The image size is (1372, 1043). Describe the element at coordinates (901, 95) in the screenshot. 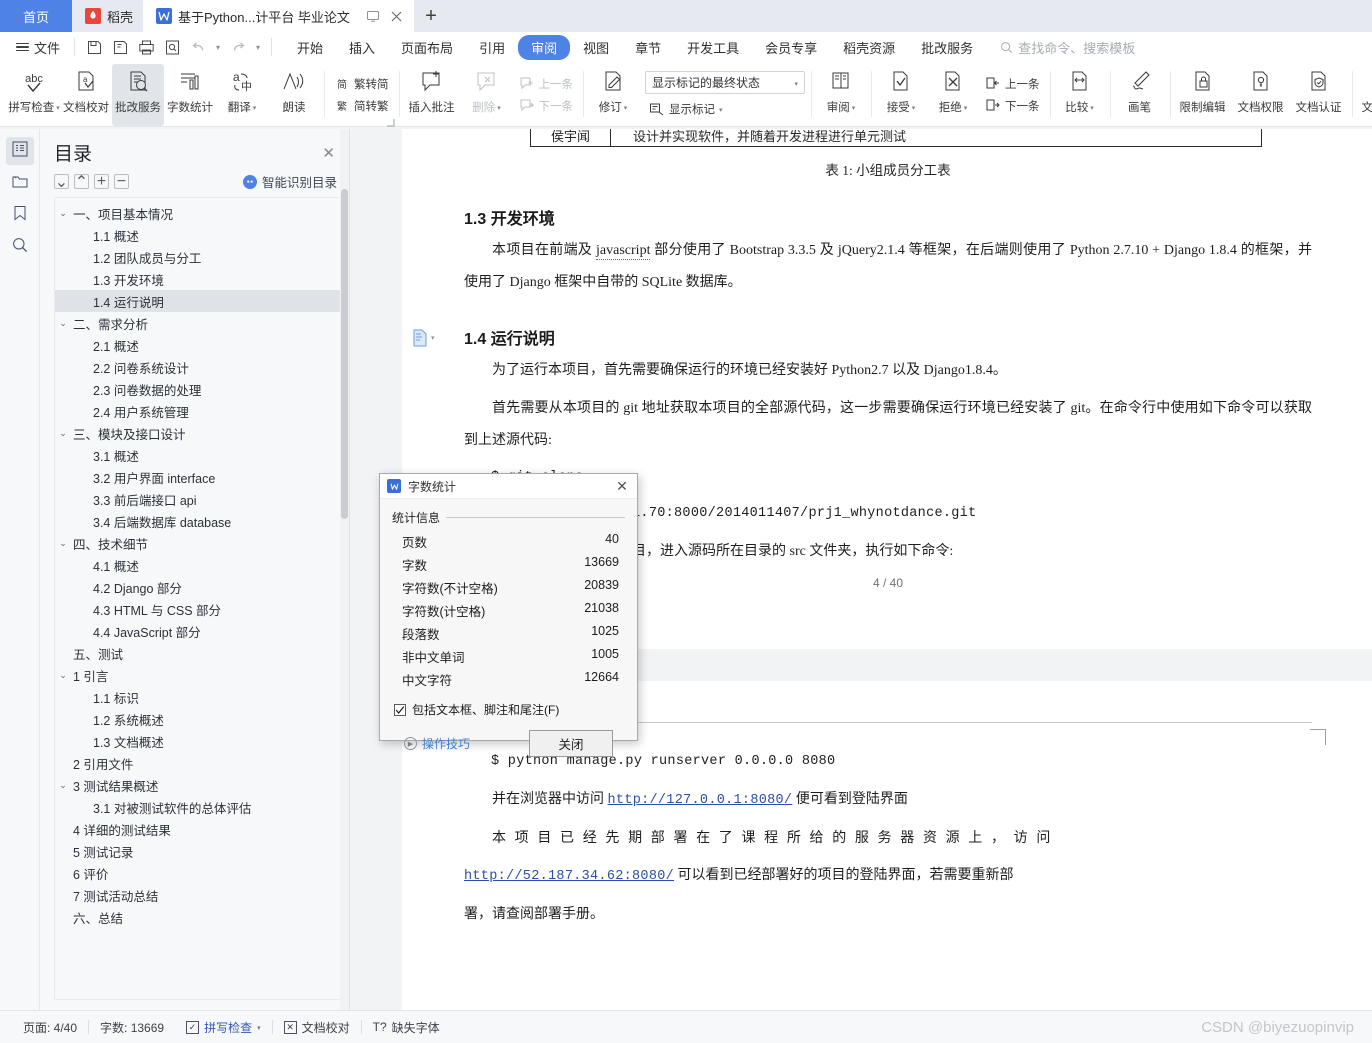

I see `accept-button: 接受 ▾` at that location.